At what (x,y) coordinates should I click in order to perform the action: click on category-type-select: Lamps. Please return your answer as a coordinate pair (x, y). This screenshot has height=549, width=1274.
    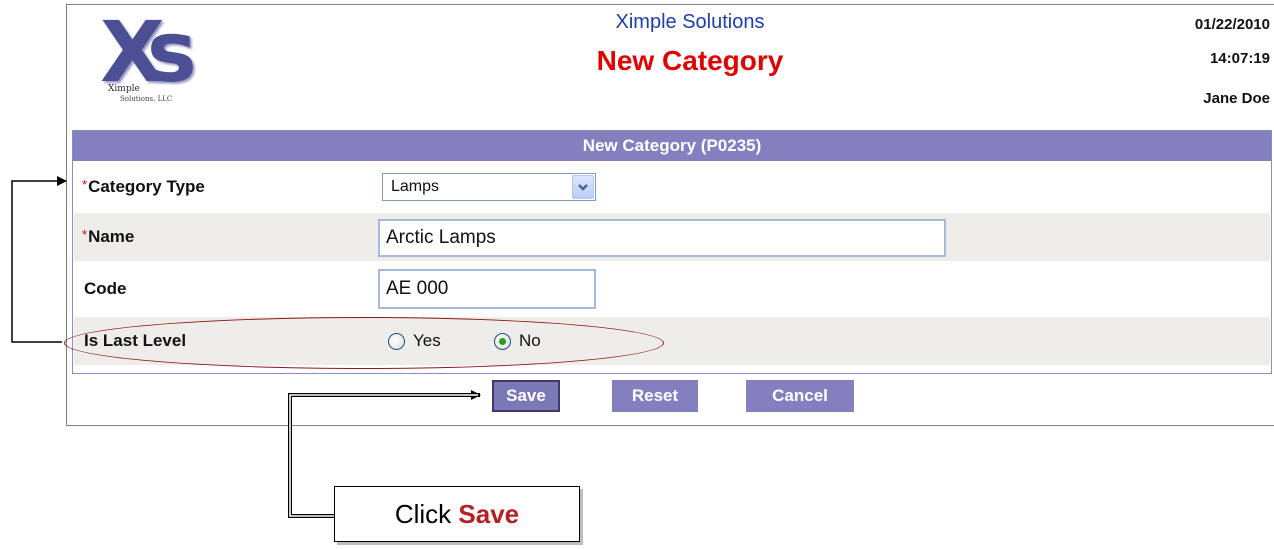
    Looking at the image, I should click on (489, 187).